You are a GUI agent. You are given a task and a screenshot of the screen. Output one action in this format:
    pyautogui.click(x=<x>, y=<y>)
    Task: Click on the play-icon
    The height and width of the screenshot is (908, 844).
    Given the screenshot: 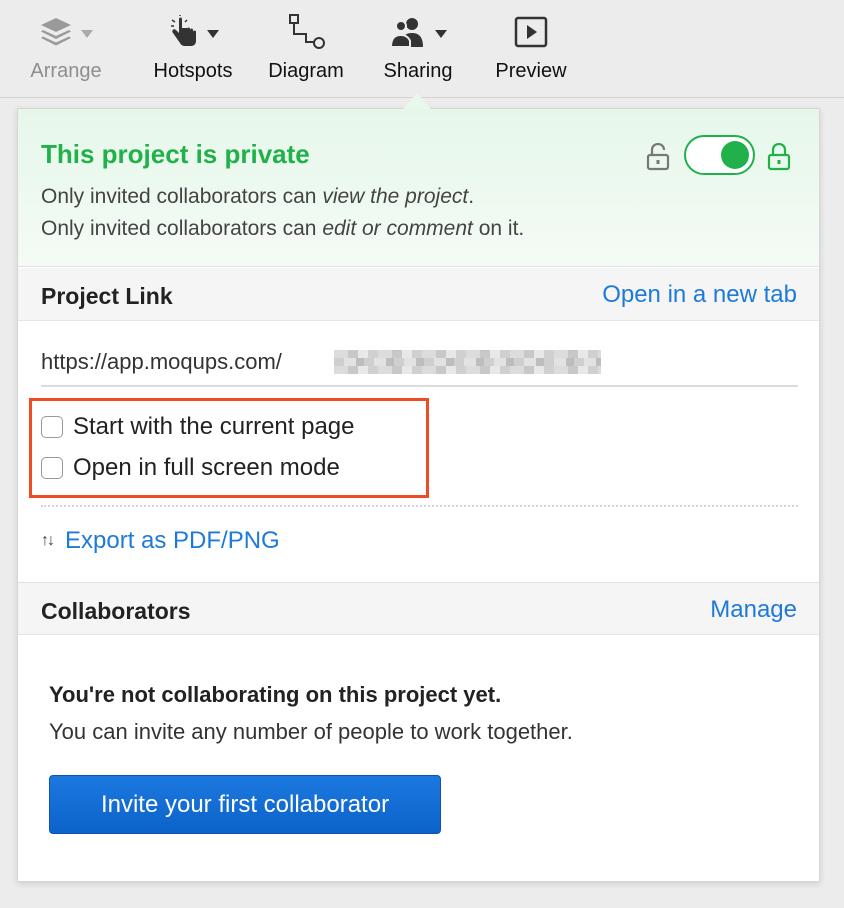 What is the action you would take?
    pyautogui.click(x=531, y=34)
    